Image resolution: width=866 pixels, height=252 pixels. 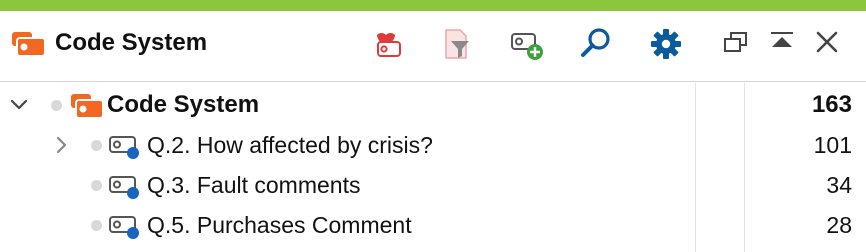 I want to click on search-icon, so click(x=595, y=42).